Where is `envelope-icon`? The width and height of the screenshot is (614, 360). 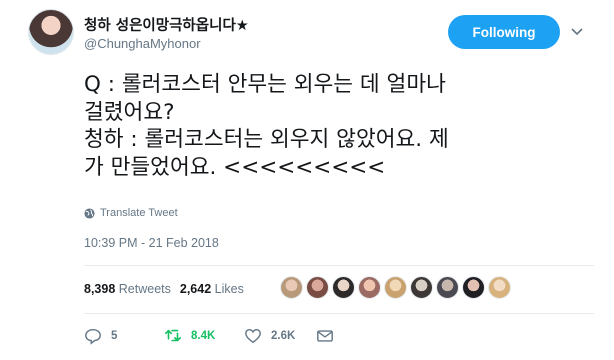
envelope-icon is located at coordinates (325, 336).